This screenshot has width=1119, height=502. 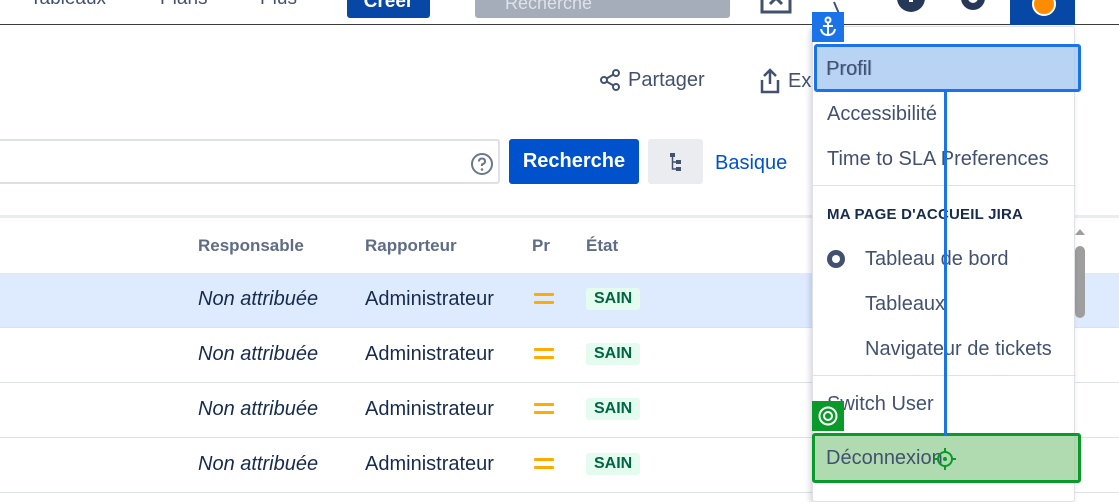 What do you see at coordinates (278, 5) in the screenshot?
I see `nav-link-more: Plus` at bounding box center [278, 5].